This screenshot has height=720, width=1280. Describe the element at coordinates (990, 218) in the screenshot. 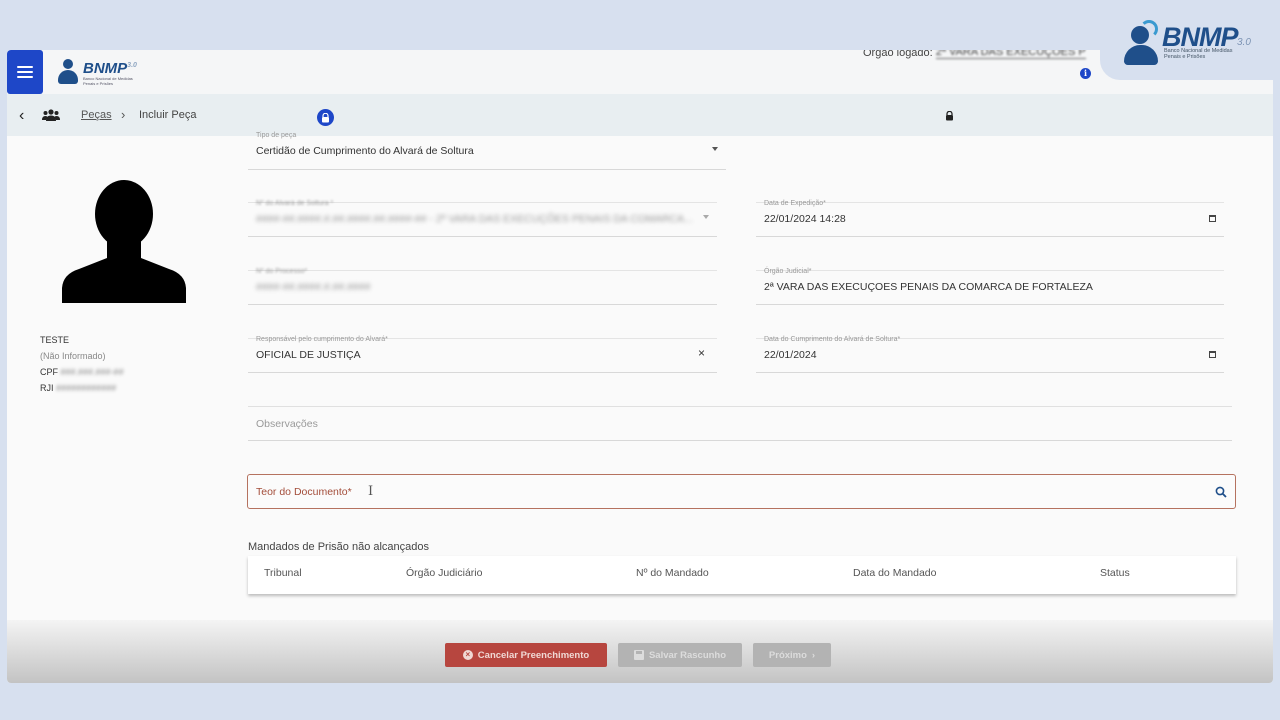

I see `data-expedicao-field: Data de Expedição* 22/01/2024 14:28` at that location.